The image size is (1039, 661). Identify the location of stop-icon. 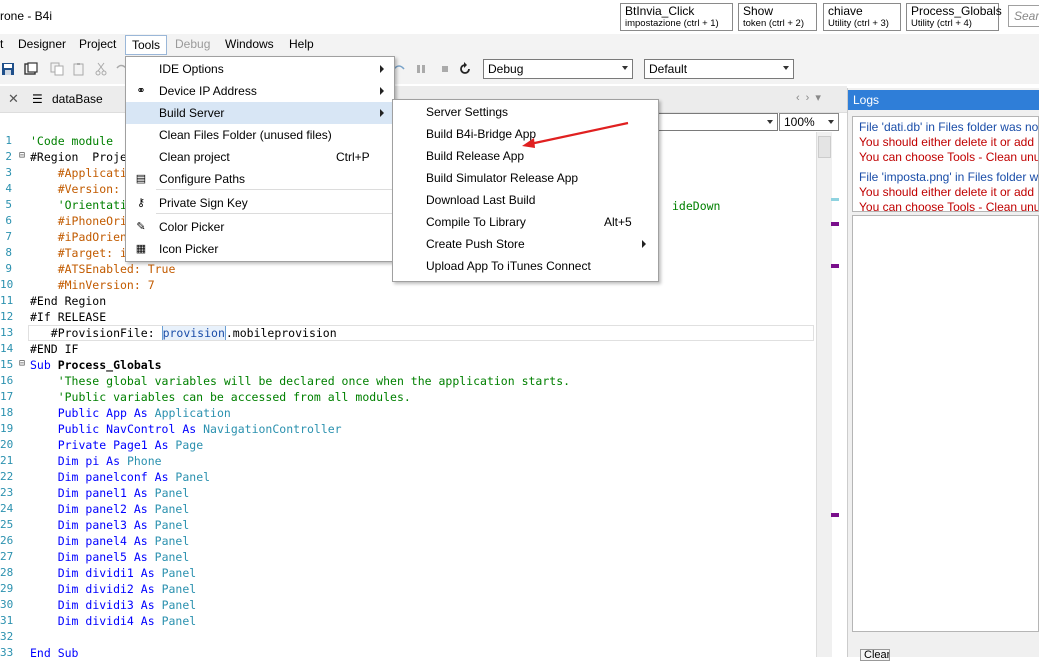
(445, 69).